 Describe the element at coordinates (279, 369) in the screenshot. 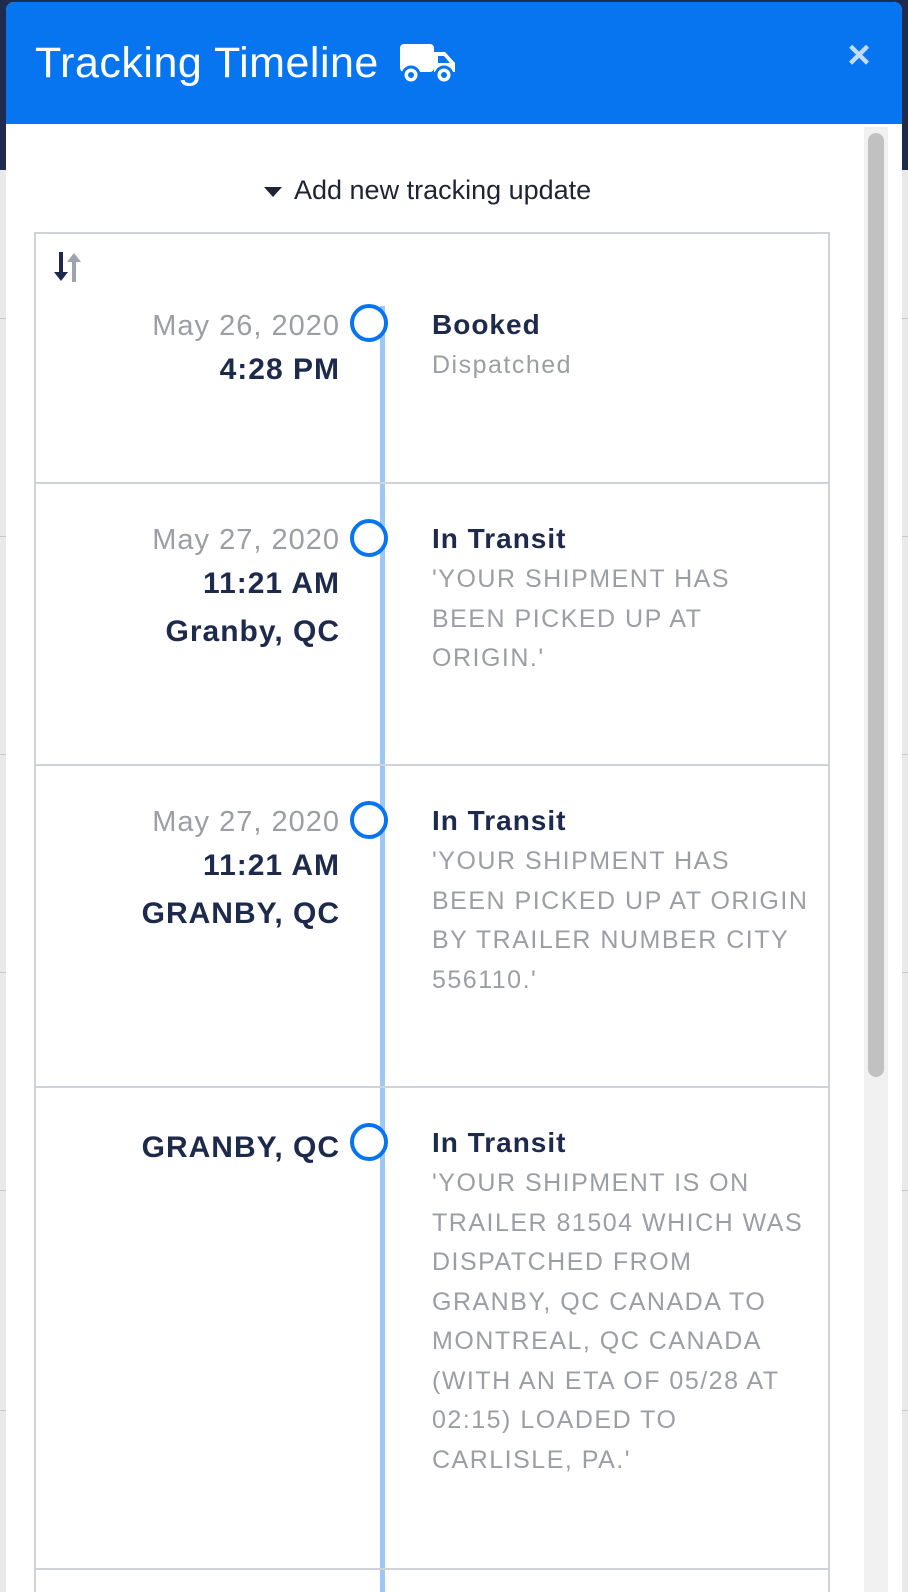

I see `entry-time: 4:28 PM` at that location.